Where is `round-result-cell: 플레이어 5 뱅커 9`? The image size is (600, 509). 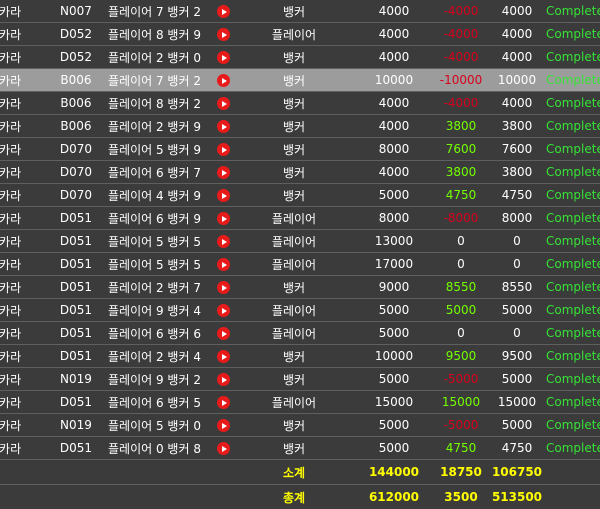 round-result-cell: 플레이어 5 뱅커 9 is located at coordinates (160, 149).